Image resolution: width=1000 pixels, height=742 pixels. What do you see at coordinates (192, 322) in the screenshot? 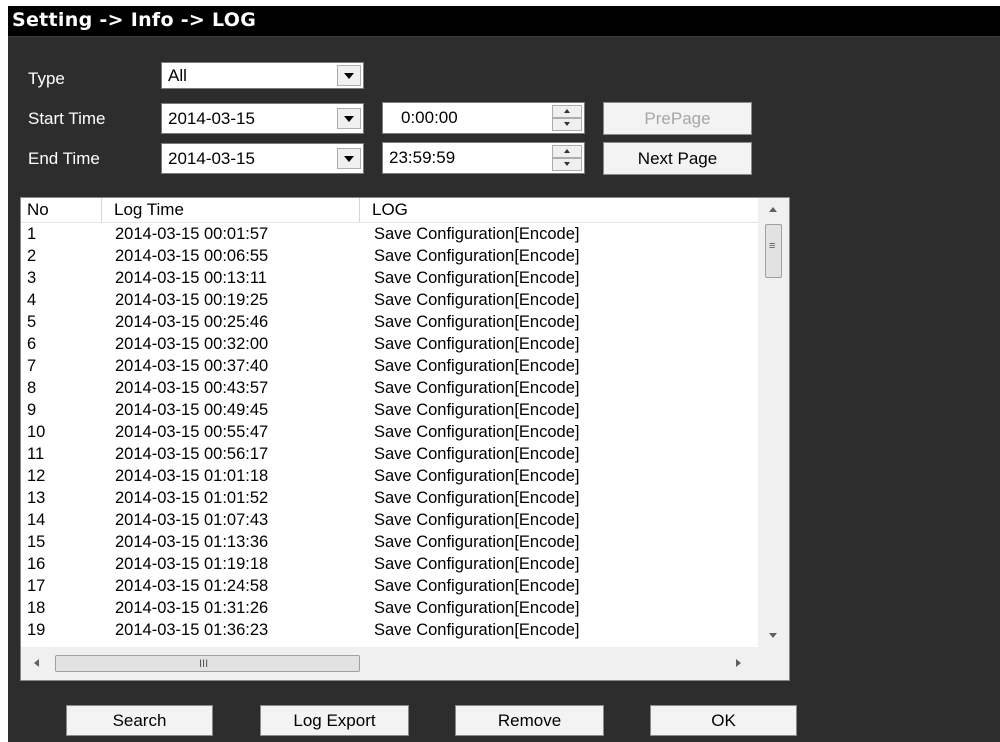
I see `row-log-time: 2014-03-15 00:25:46` at bounding box center [192, 322].